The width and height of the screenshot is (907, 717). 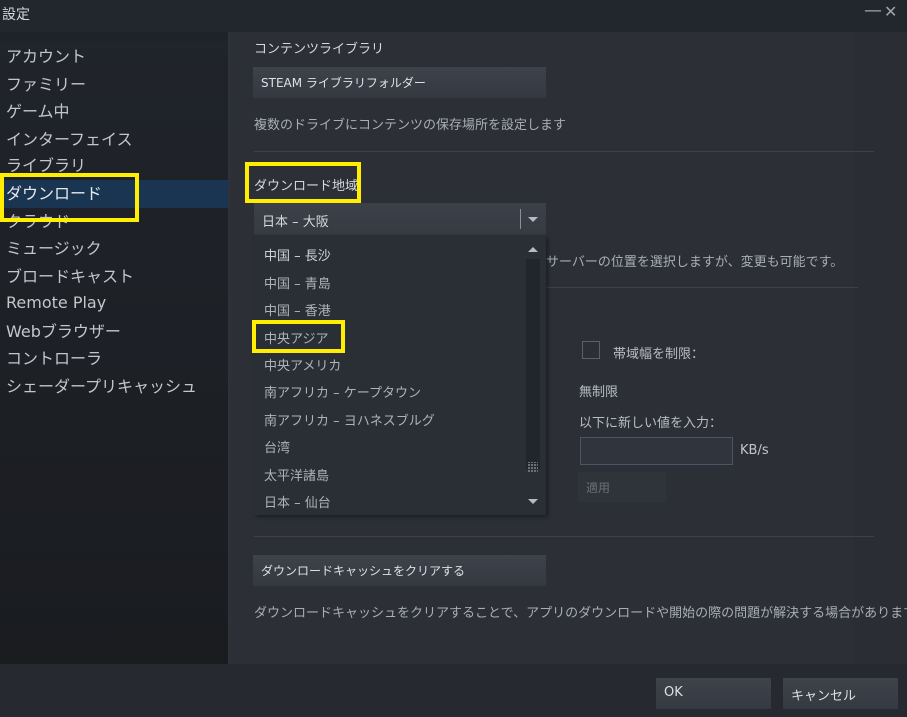 What do you see at coordinates (651, 423) in the screenshot?
I see `bandwidth-input-label: 以下に新しい値を入力：` at bounding box center [651, 423].